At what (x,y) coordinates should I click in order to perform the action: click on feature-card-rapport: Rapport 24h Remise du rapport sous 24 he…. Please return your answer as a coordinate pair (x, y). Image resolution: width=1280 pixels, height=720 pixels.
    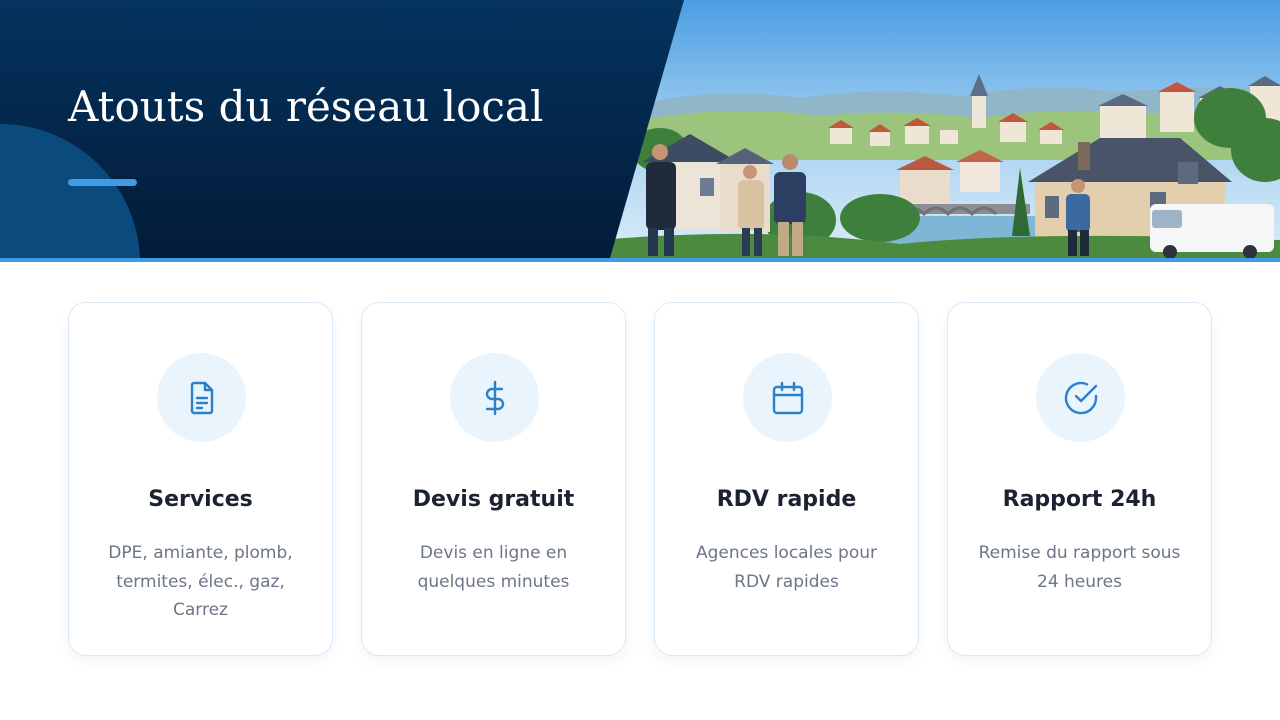
    Looking at the image, I should click on (1079, 479).